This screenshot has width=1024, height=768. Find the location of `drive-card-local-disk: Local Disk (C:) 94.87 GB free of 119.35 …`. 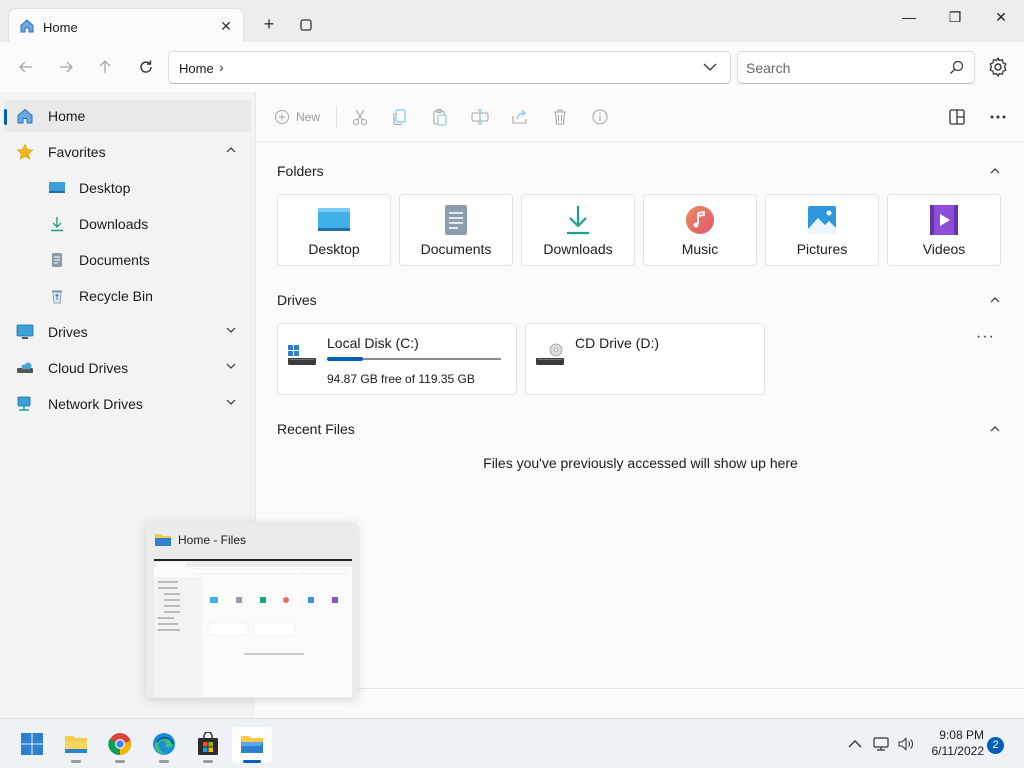

drive-card-local-disk: Local Disk (C:) 94.87 GB free of 119.35 … is located at coordinates (397, 359).